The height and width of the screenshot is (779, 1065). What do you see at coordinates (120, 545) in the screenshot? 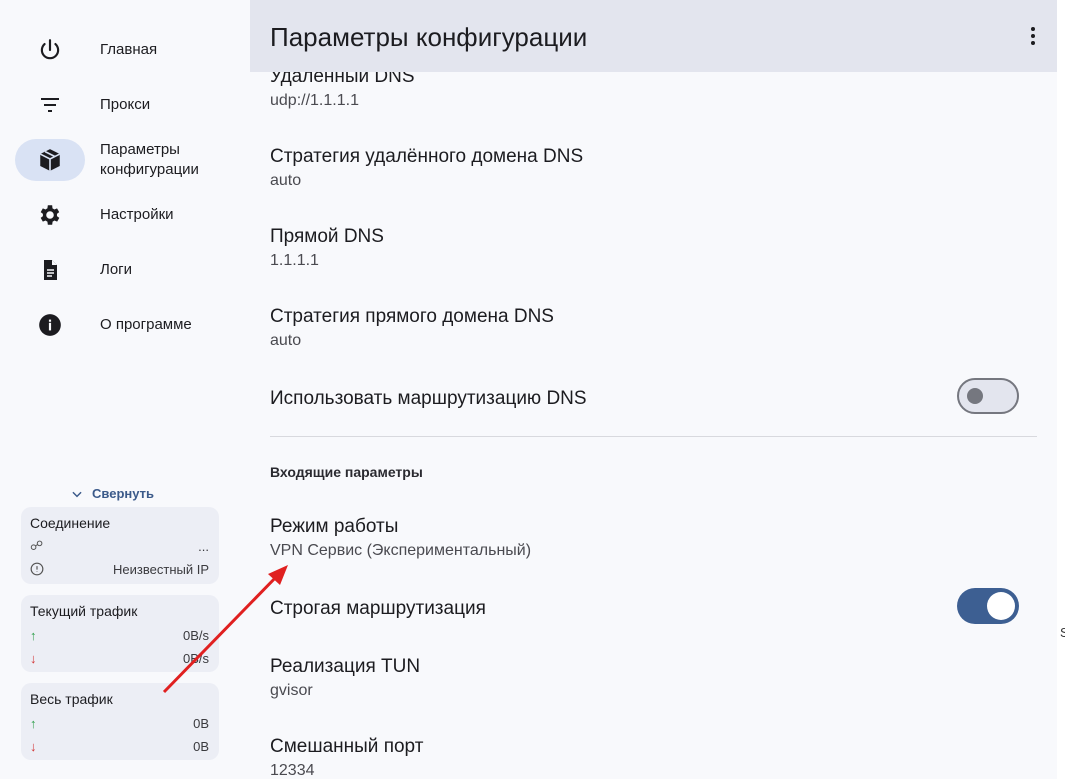
I see `connection-card: Соединение ☍ ... Неизвестный IP` at bounding box center [120, 545].